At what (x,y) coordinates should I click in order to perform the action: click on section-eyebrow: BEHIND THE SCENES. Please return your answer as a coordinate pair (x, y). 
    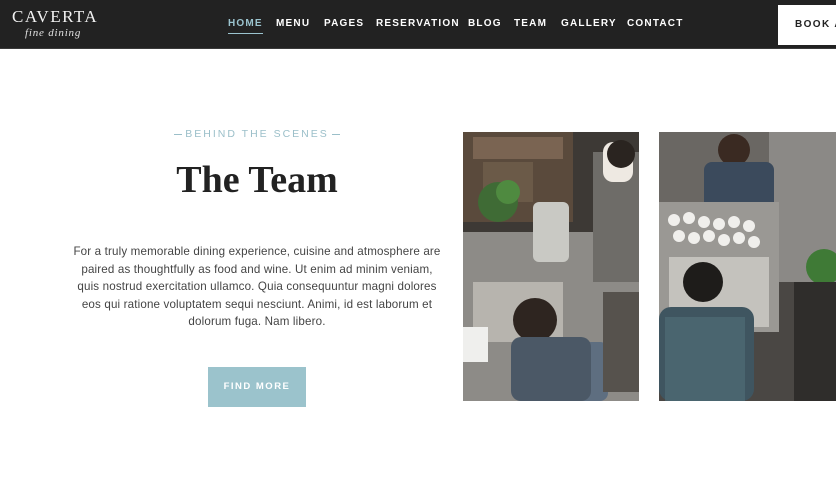
    Looking at the image, I should click on (257, 134).